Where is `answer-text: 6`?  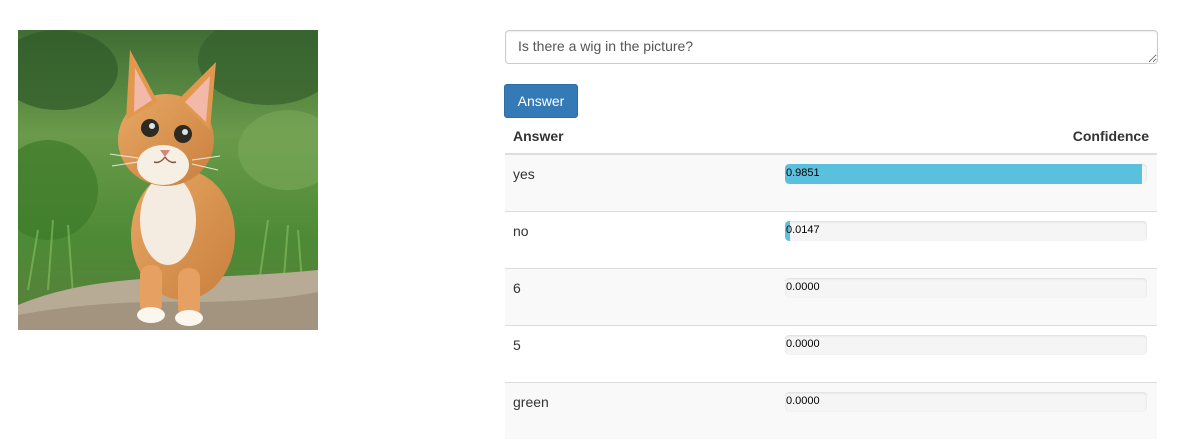 answer-text: 6 is located at coordinates (637, 296).